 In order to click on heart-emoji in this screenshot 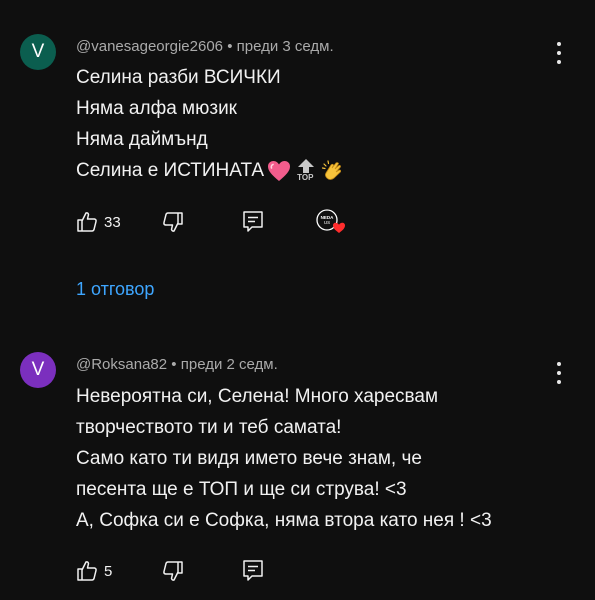, I will do `click(279, 171)`.